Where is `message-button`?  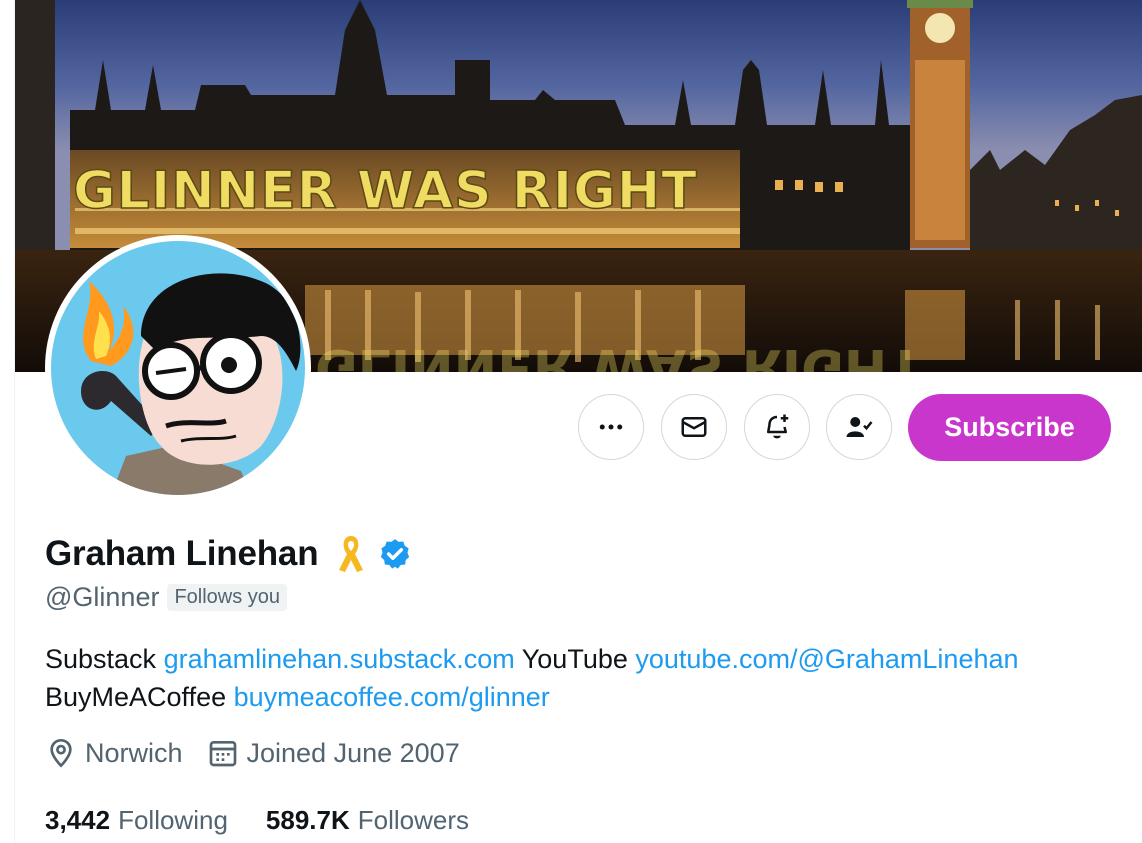
message-button is located at coordinates (694, 427).